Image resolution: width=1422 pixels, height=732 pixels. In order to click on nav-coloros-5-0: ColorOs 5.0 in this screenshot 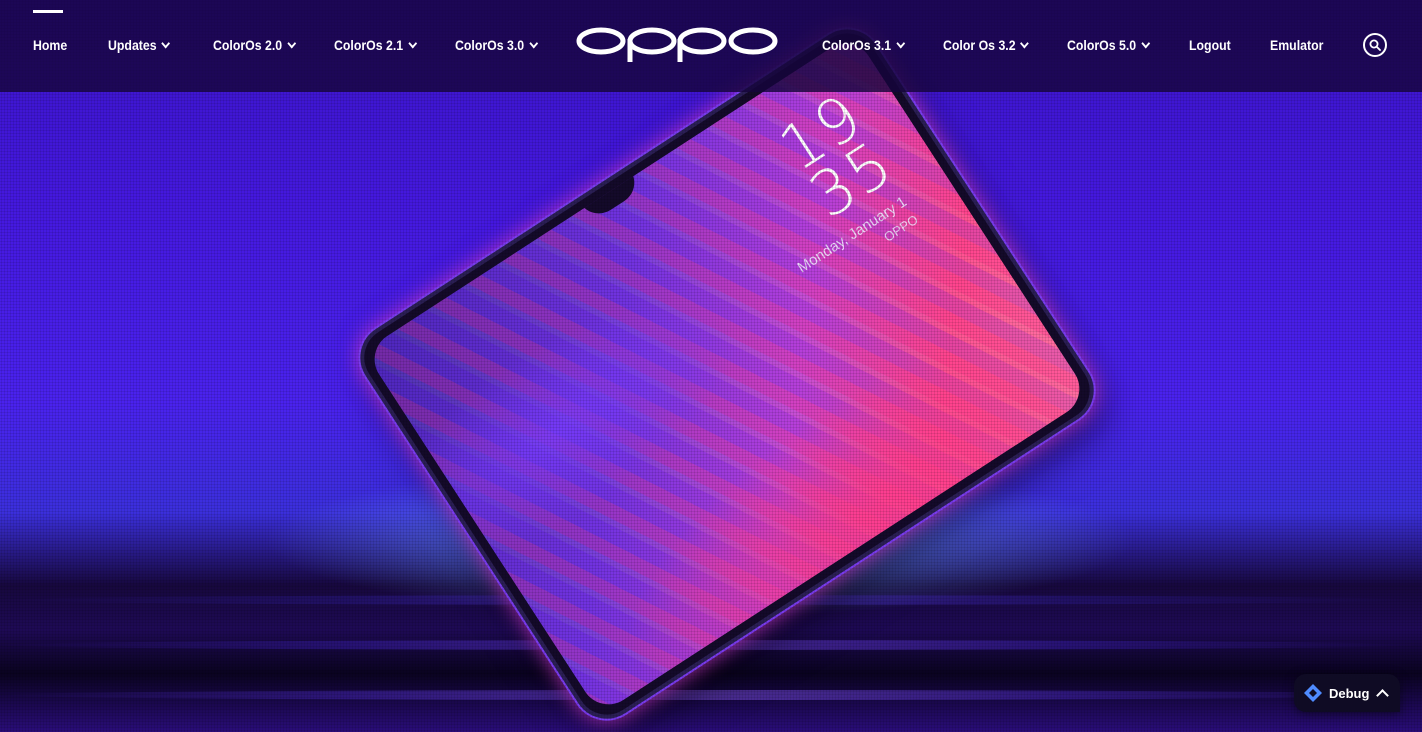, I will do `click(1108, 45)`.